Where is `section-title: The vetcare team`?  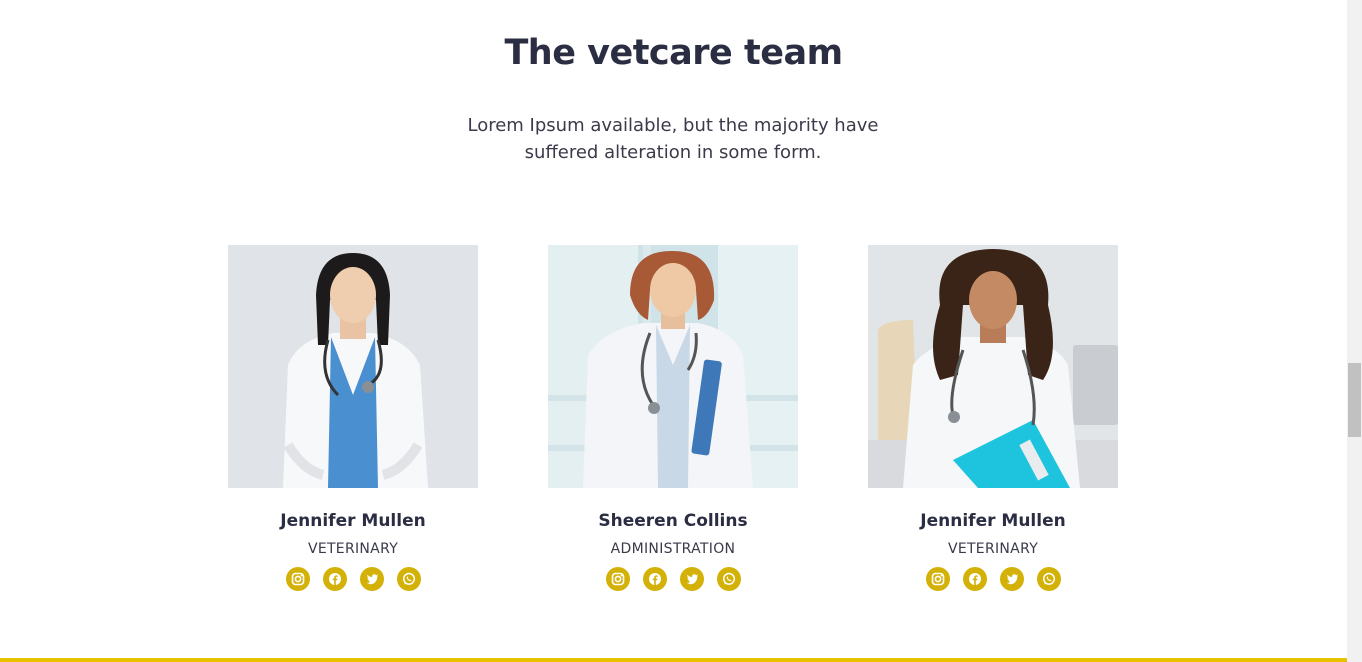
section-title: The vetcare team is located at coordinates (673, 53).